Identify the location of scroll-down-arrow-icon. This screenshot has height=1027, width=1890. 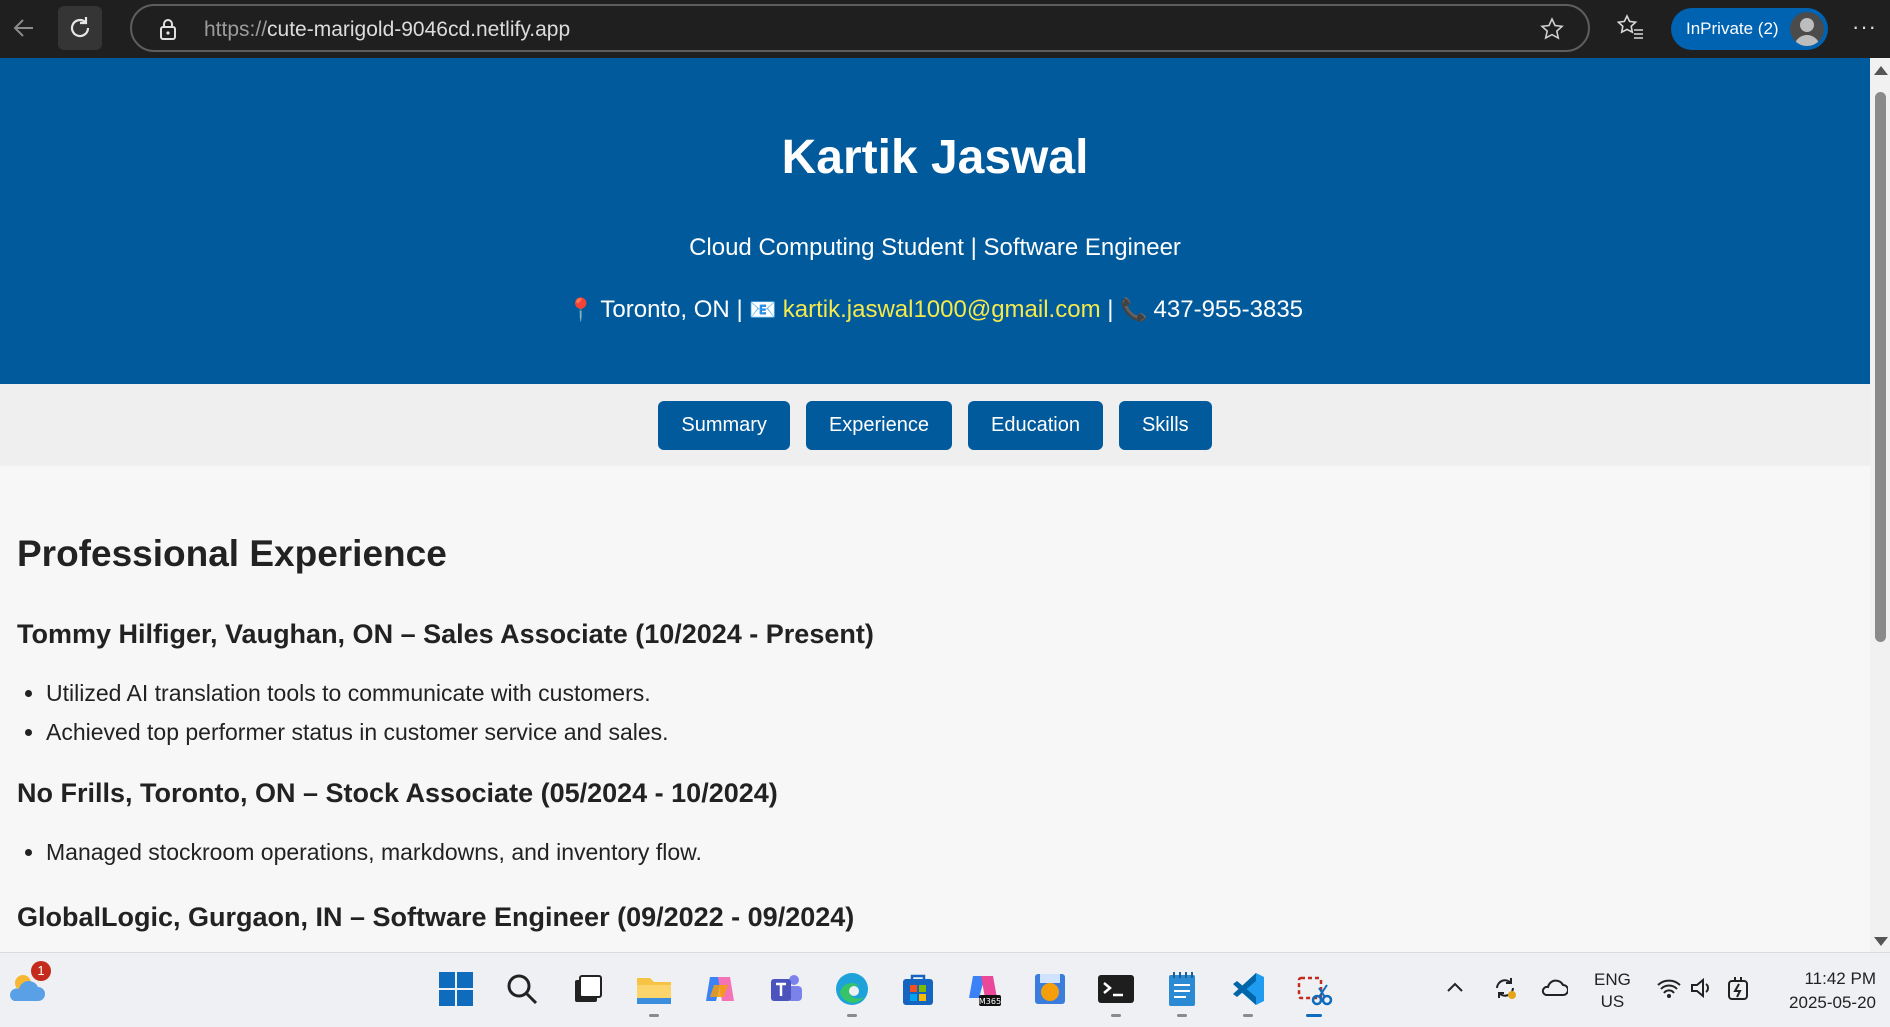
(1881, 941).